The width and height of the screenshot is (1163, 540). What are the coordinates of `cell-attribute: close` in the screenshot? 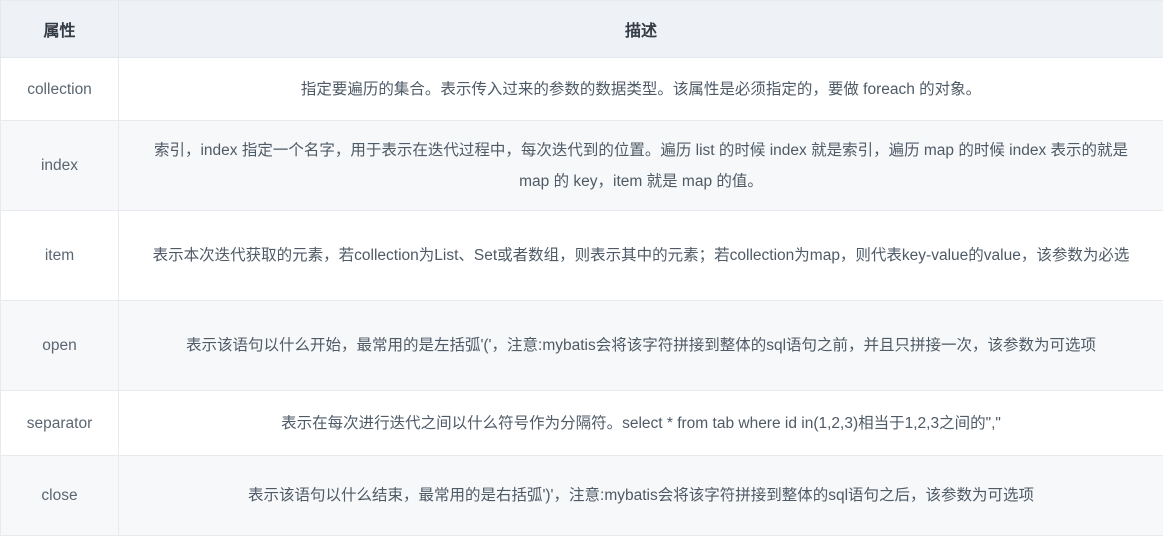 It's located at (59, 495).